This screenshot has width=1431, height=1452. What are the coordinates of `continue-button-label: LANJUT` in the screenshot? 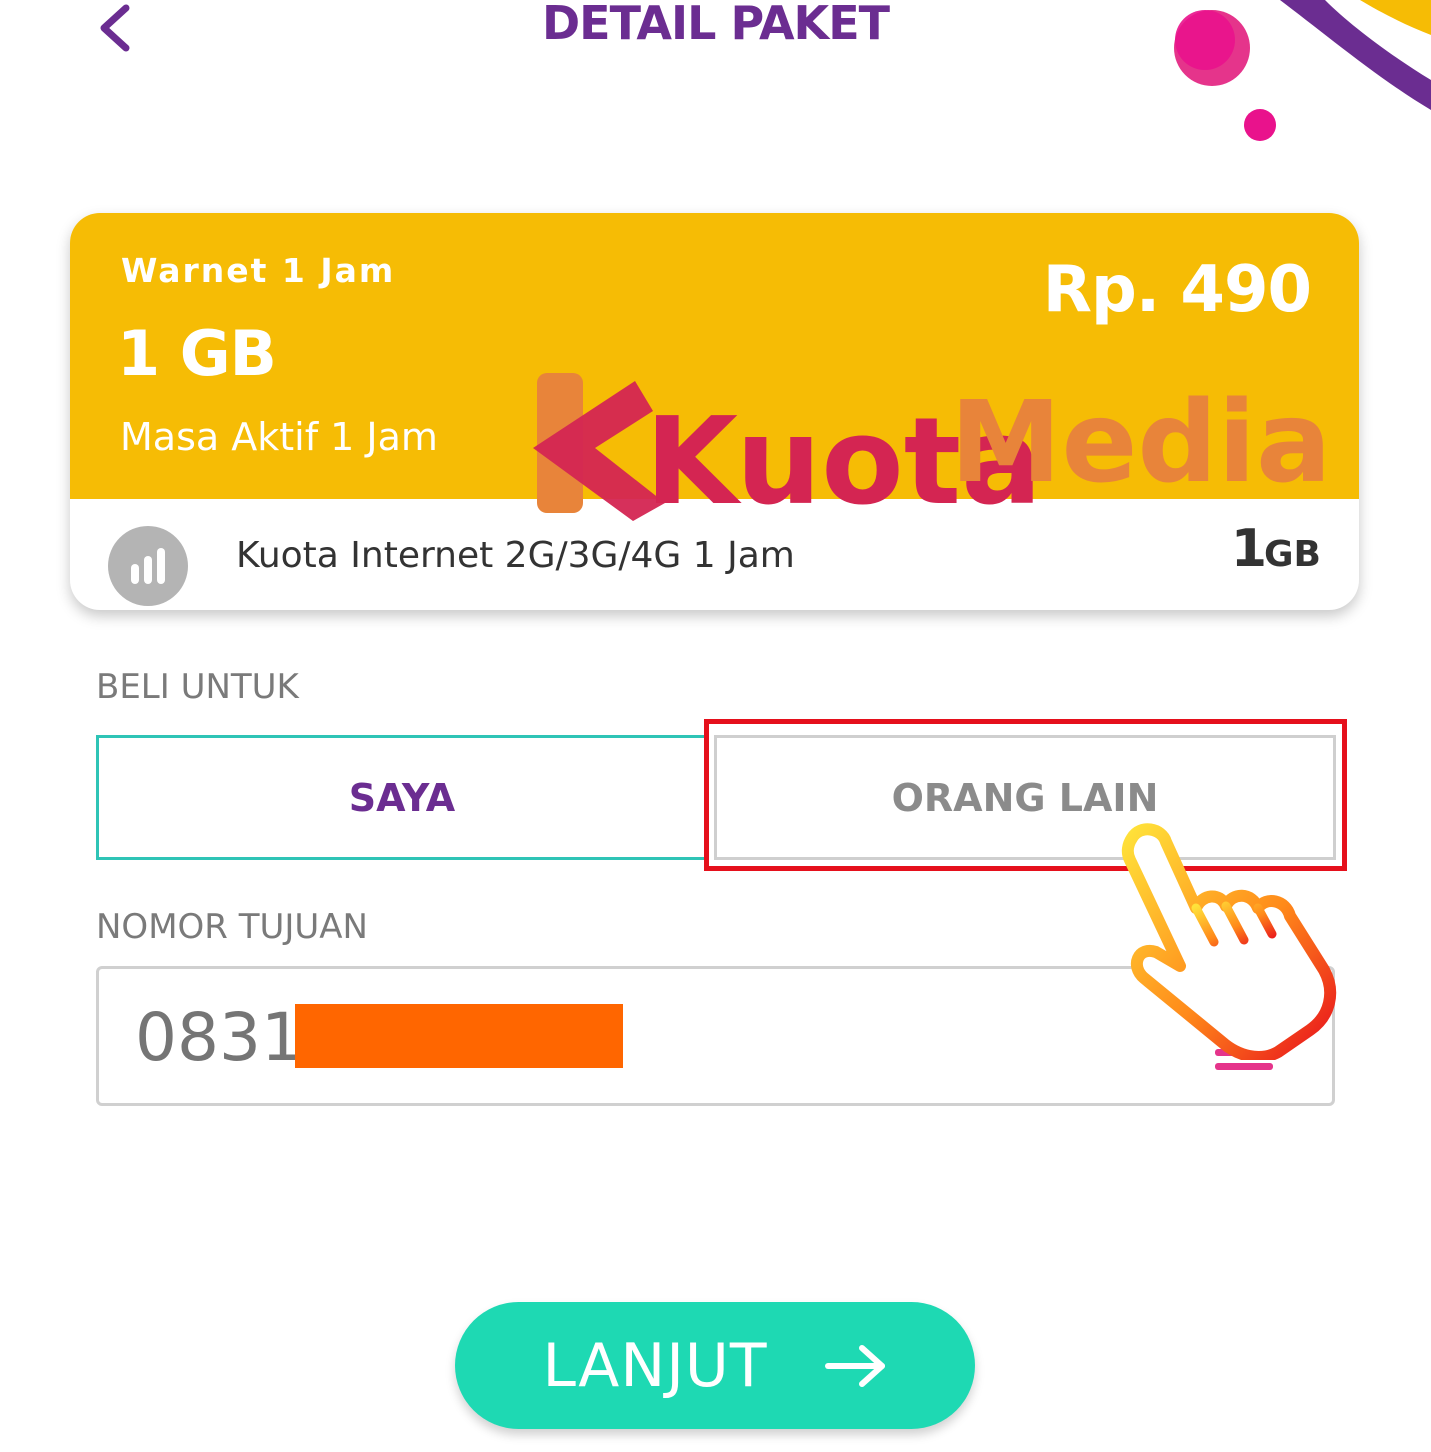 It's located at (655, 1365).